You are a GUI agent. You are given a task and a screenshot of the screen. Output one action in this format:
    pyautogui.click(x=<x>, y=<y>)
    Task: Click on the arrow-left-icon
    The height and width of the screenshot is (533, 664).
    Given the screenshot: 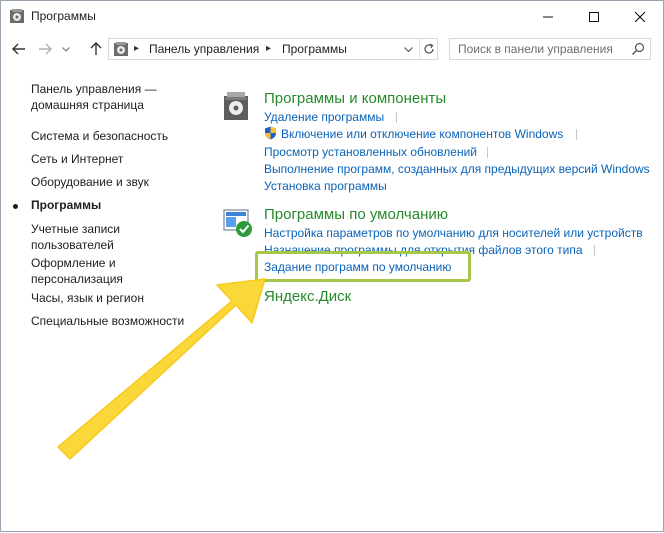 What is the action you would take?
    pyautogui.click(x=18, y=49)
    